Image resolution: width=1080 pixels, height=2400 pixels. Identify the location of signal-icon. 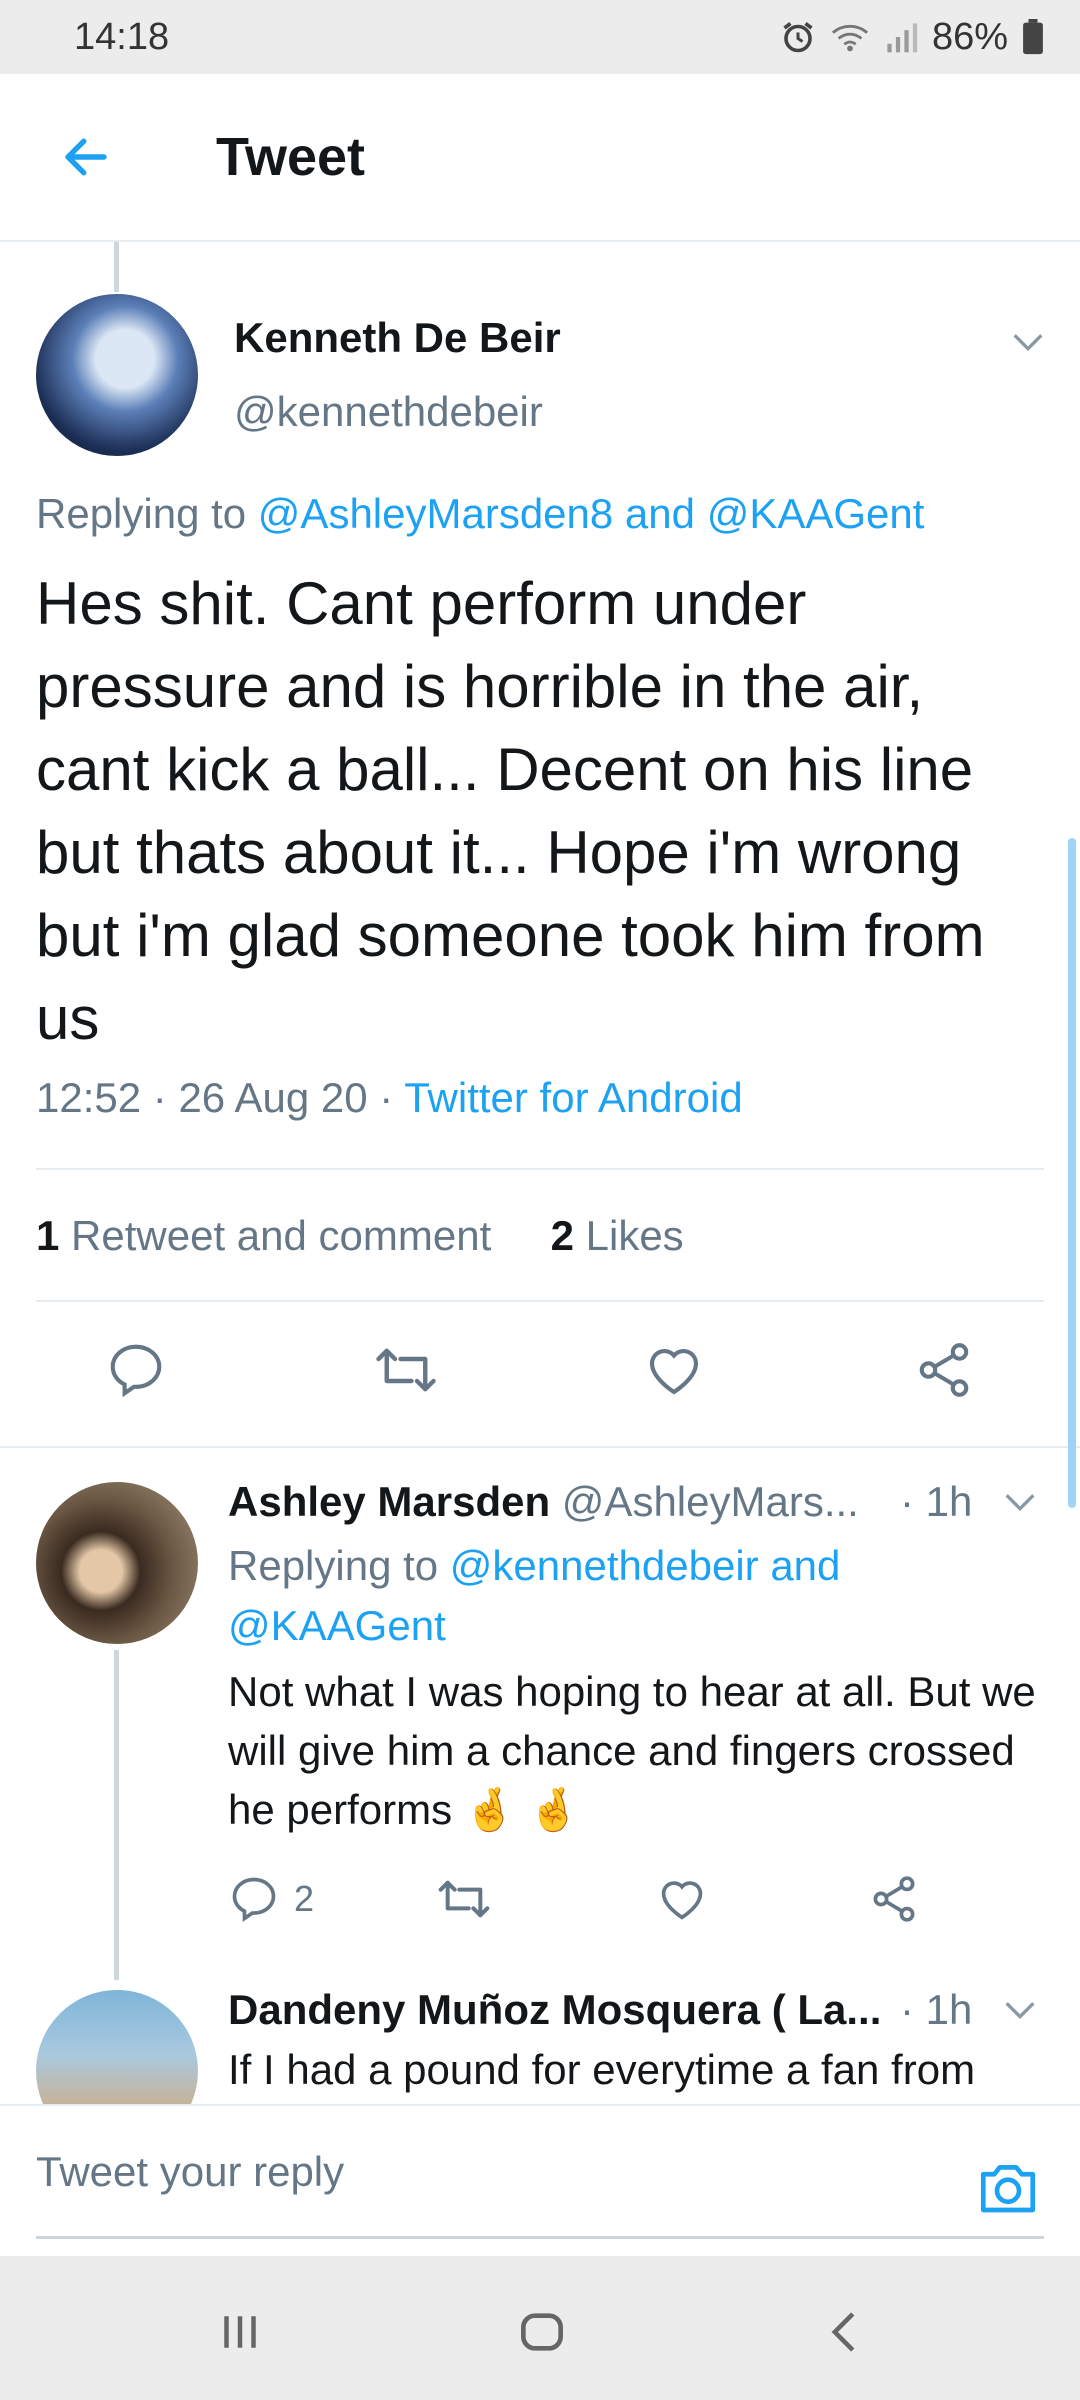
(901, 37).